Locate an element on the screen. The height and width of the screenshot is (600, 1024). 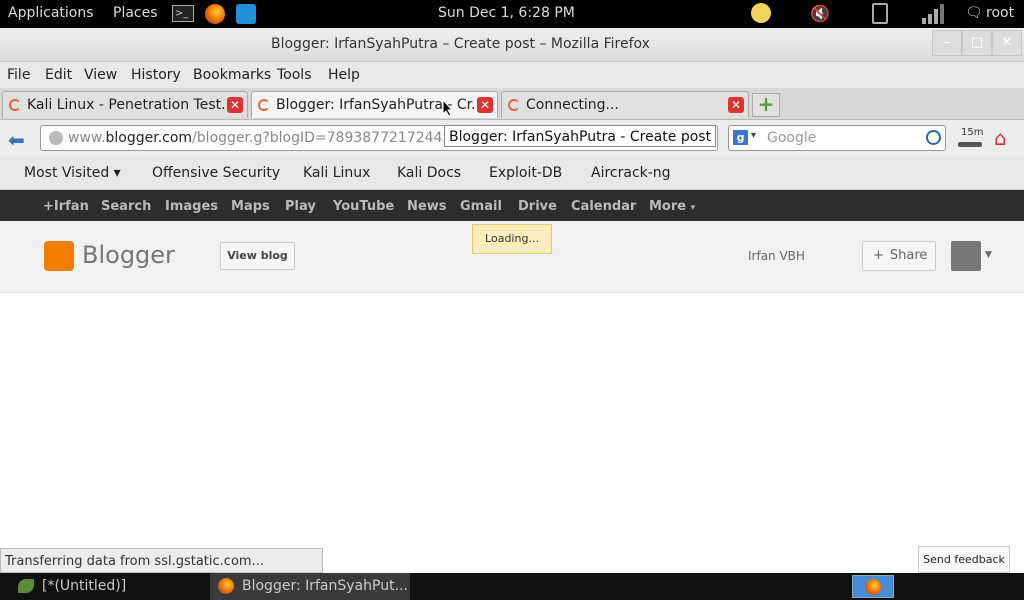
firefox-launcher-icon is located at coordinates (215, 14).